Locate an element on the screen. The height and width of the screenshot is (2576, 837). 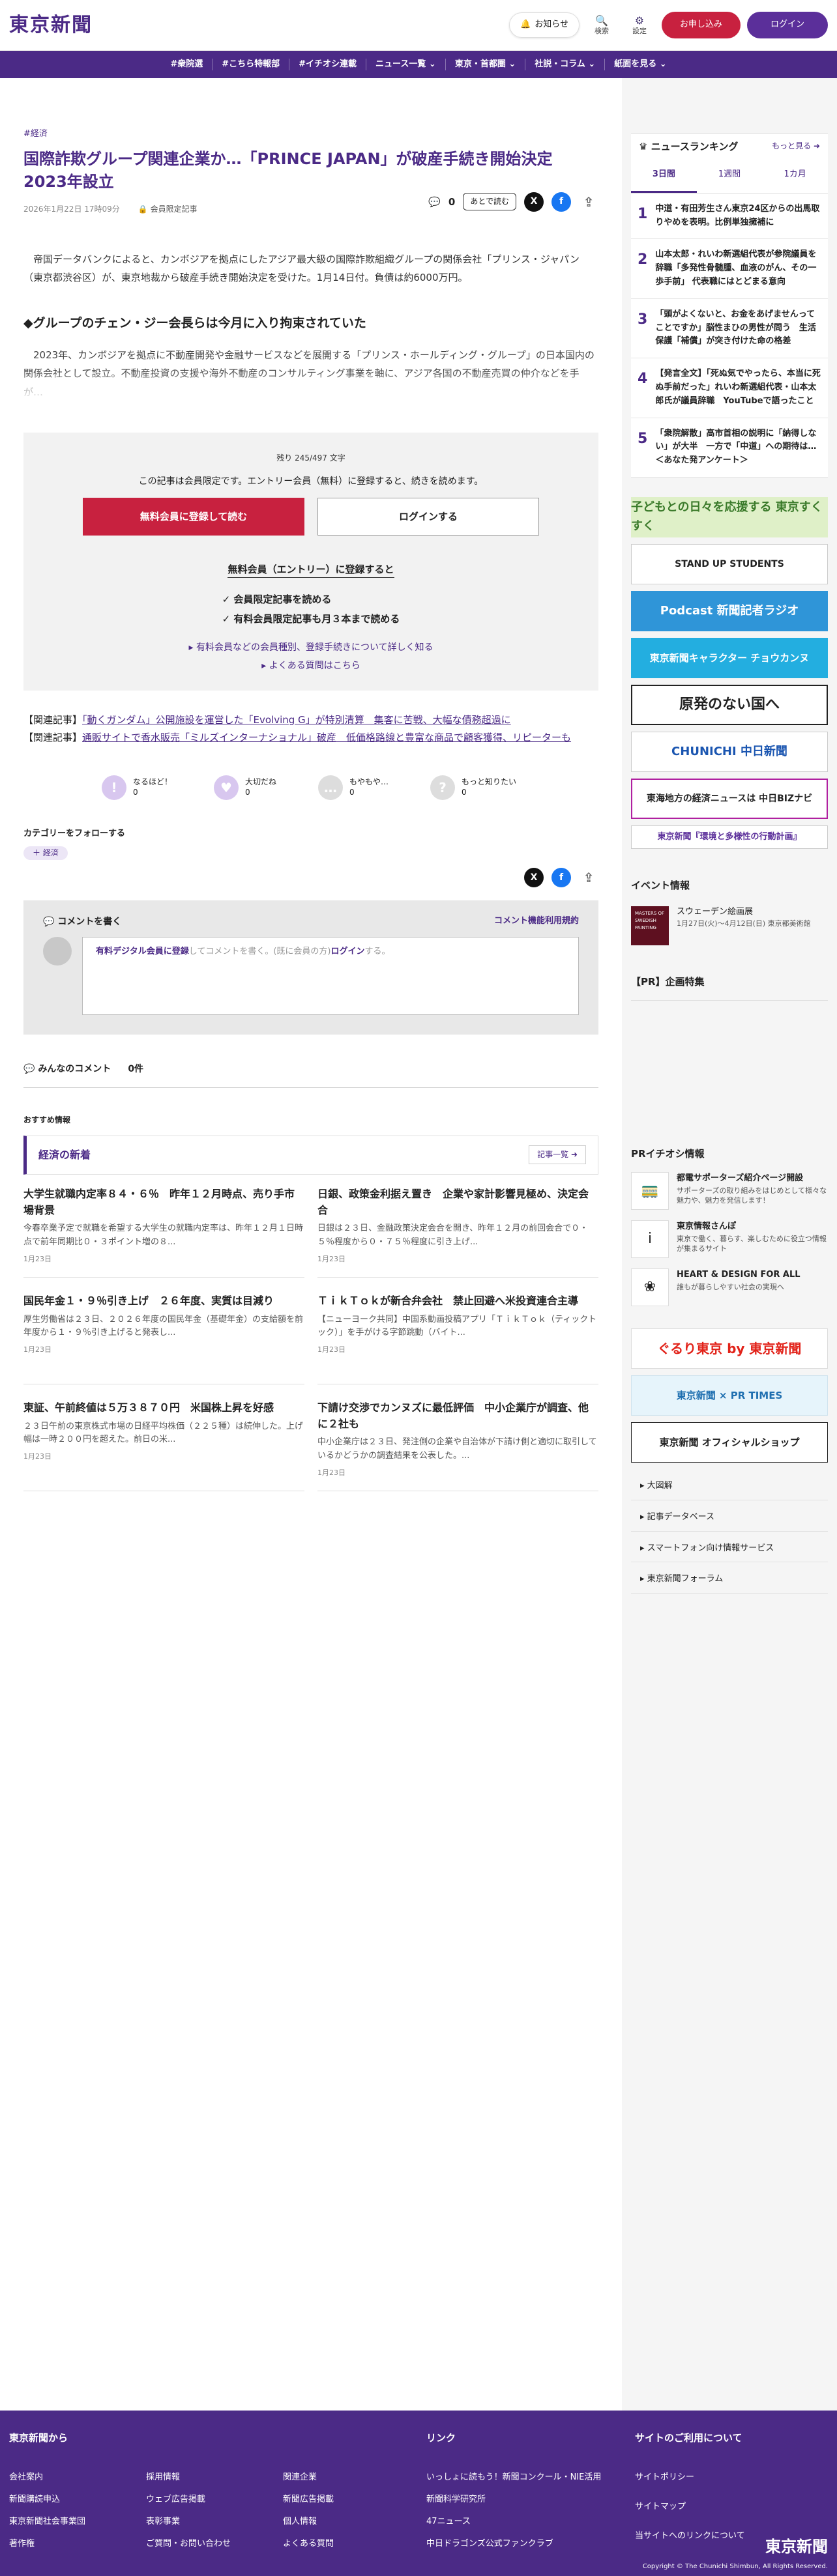
footer-link: 新聞科学研究所 is located at coordinates (524, 2500).